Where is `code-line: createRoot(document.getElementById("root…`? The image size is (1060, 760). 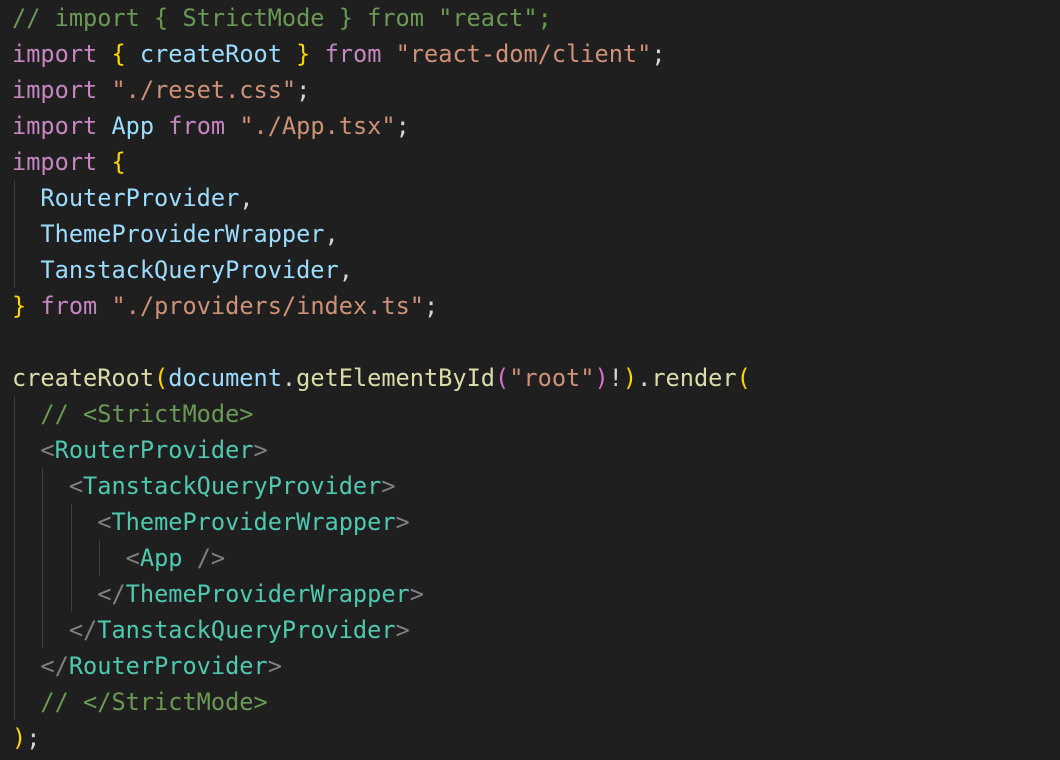
code-line: createRoot(document.getElementById("root… is located at coordinates (381, 378).